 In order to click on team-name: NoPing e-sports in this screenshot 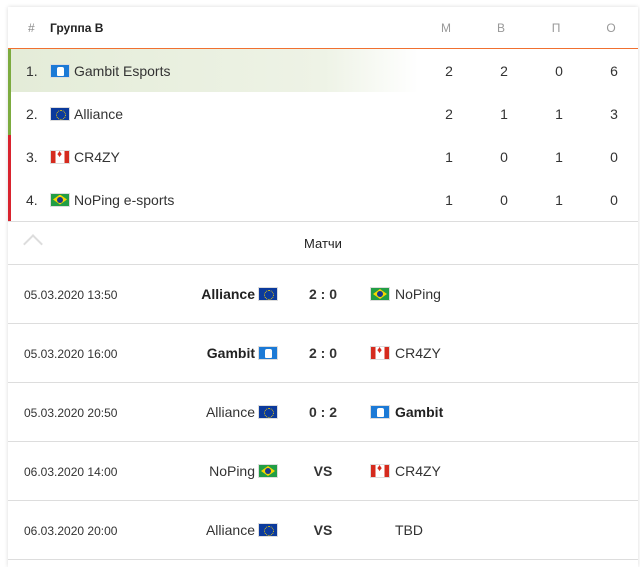, I will do `click(124, 200)`.